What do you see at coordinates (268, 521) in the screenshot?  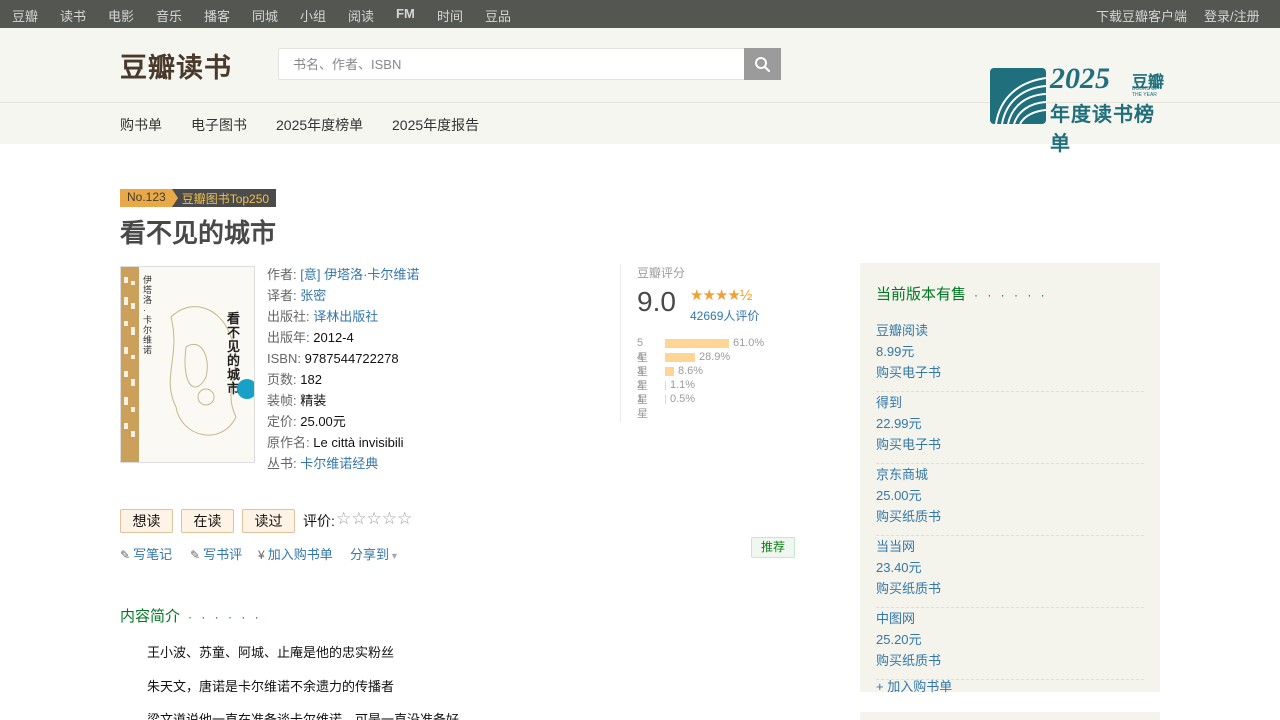 I see `have-read-button: 读过` at bounding box center [268, 521].